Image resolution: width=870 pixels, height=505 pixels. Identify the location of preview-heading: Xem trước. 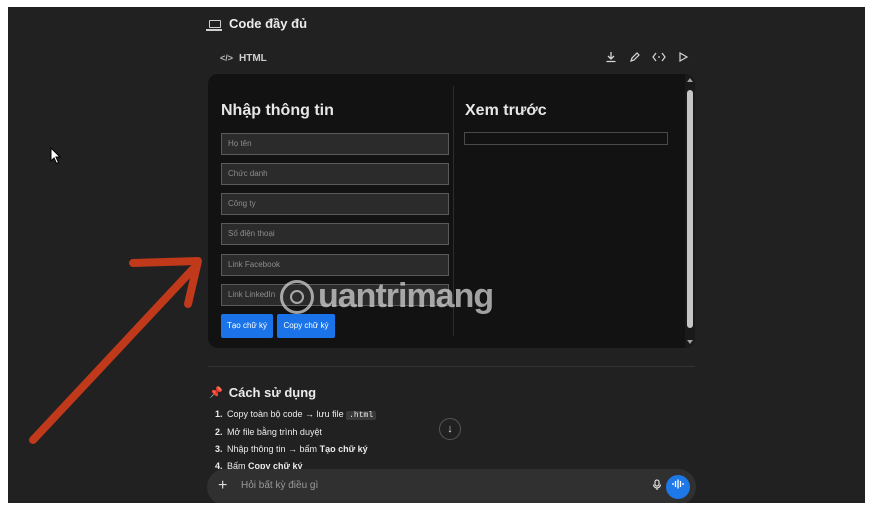
(506, 110).